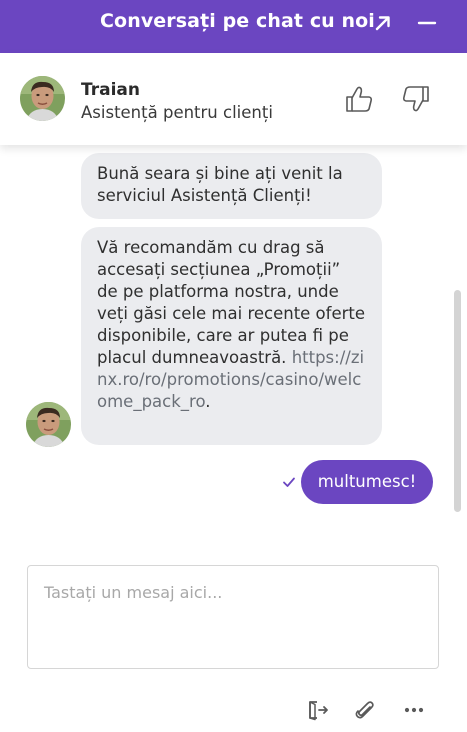 This screenshot has width=467, height=732. What do you see at coordinates (233, 617) in the screenshot?
I see `message-input` at bounding box center [233, 617].